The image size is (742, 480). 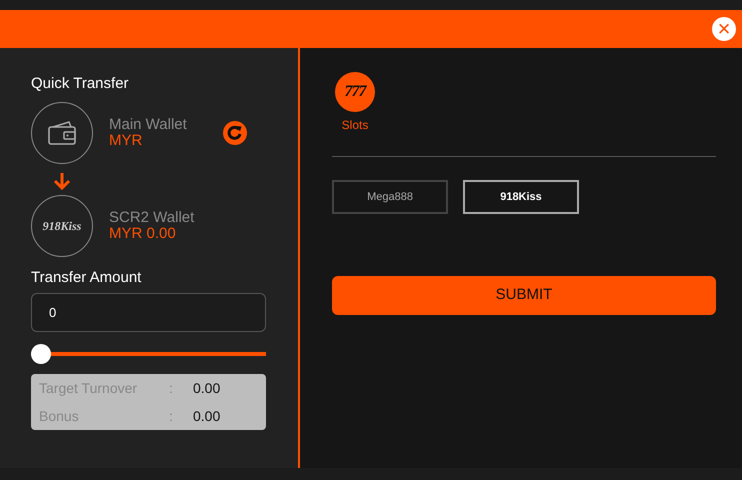 What do you see at coordinates (151, 218) in the screenshot?
I see `wallet-name: SCR2 Wallet` at bounding box center [151, 218].